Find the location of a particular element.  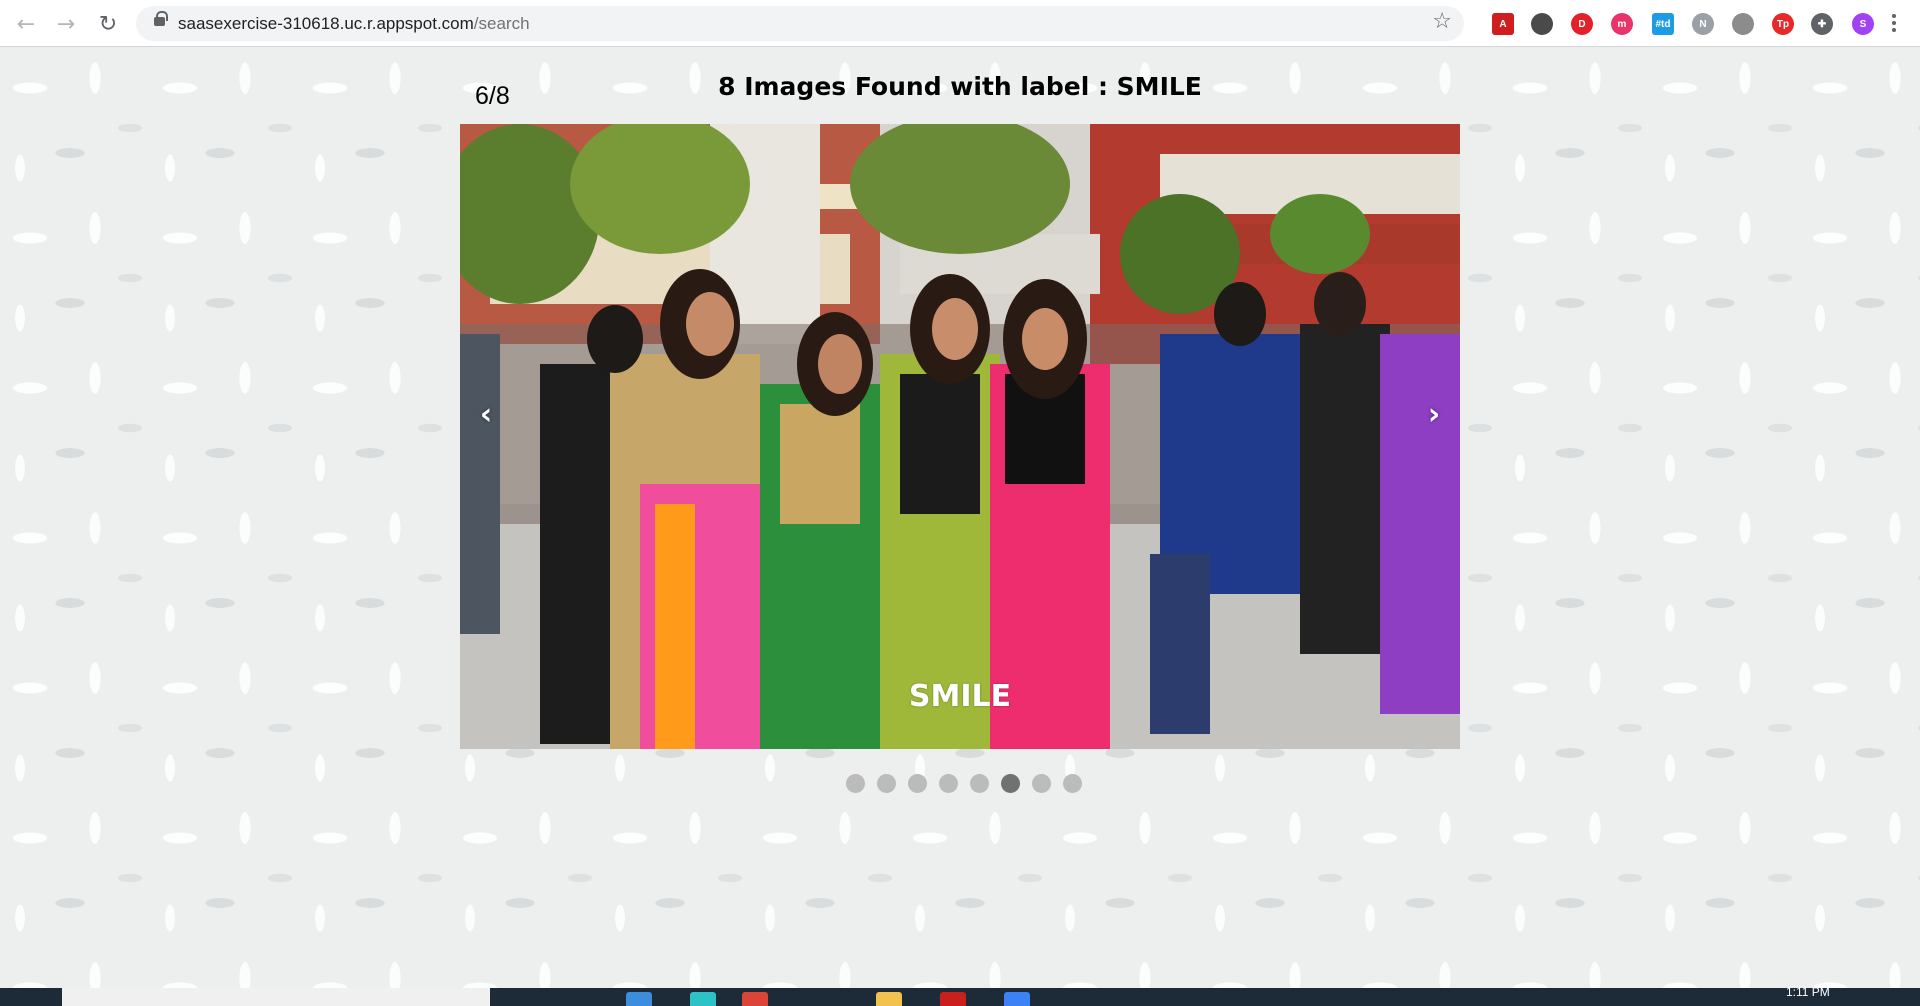

tp-extension-icon: Tp is located at coordinates (1783, 24).